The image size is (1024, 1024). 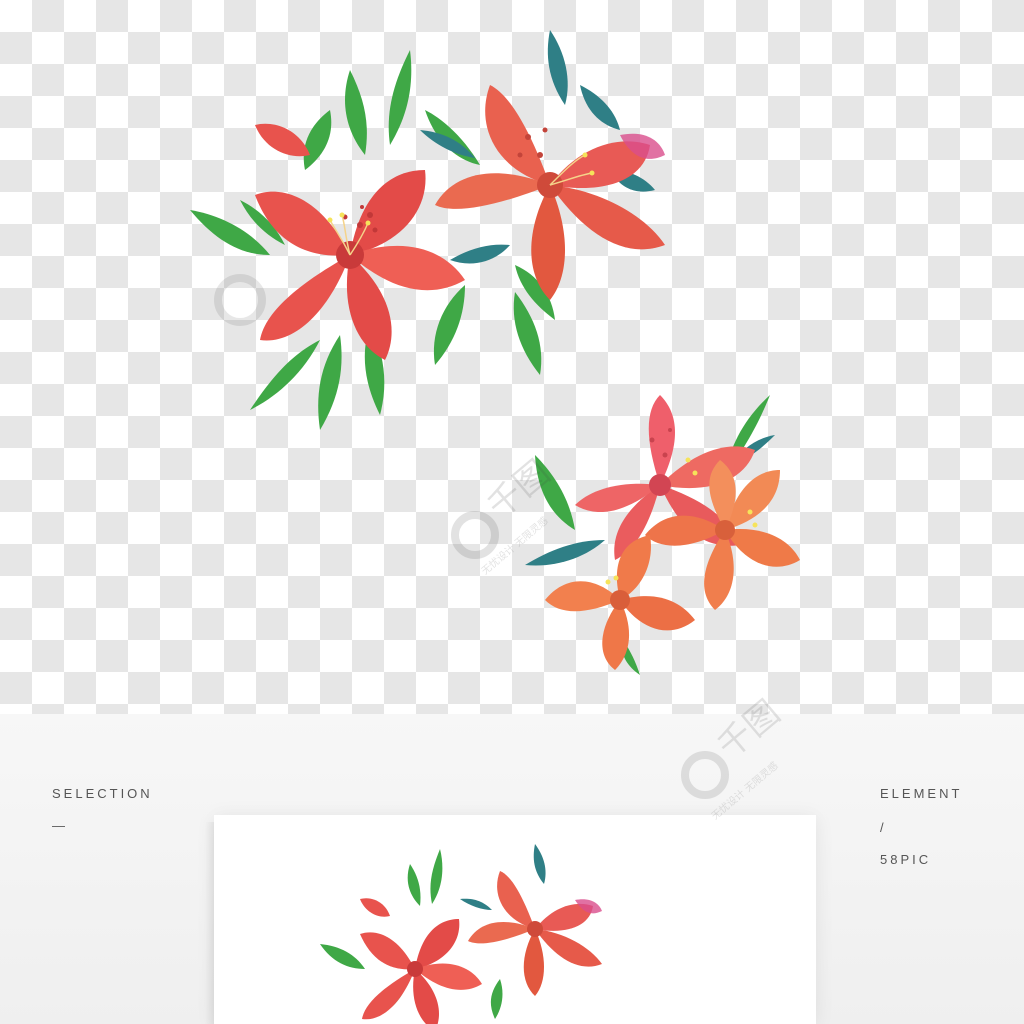 What do you see at coordinates (102, 793) in the screenshot?
I see `selection-label: SELECTION` at bounding box center [102, 793].